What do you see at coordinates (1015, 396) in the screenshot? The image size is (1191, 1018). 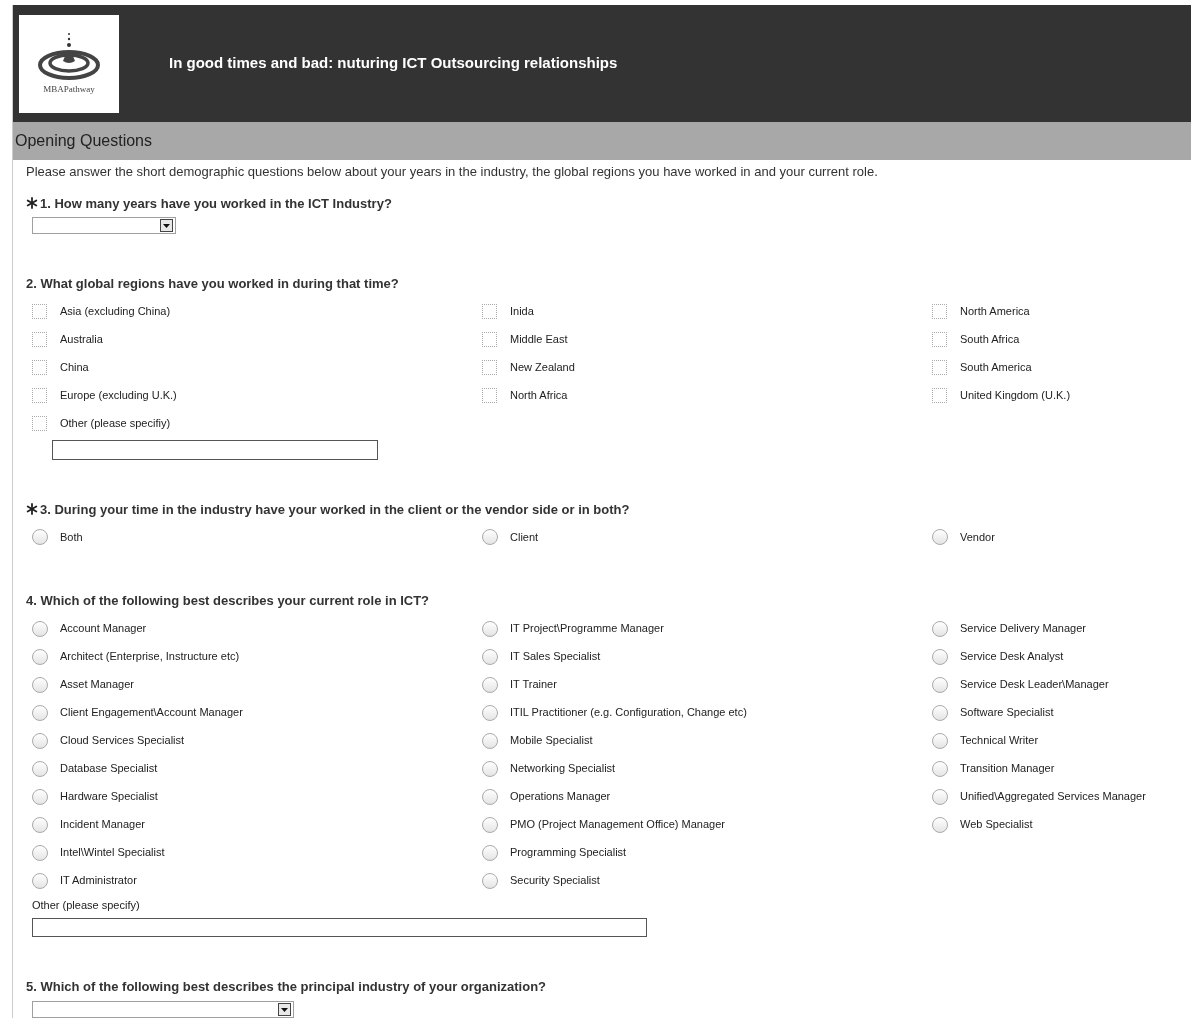 I see `option-label: United Kingdom (U.K.)` at bounding box center [1015, 396].